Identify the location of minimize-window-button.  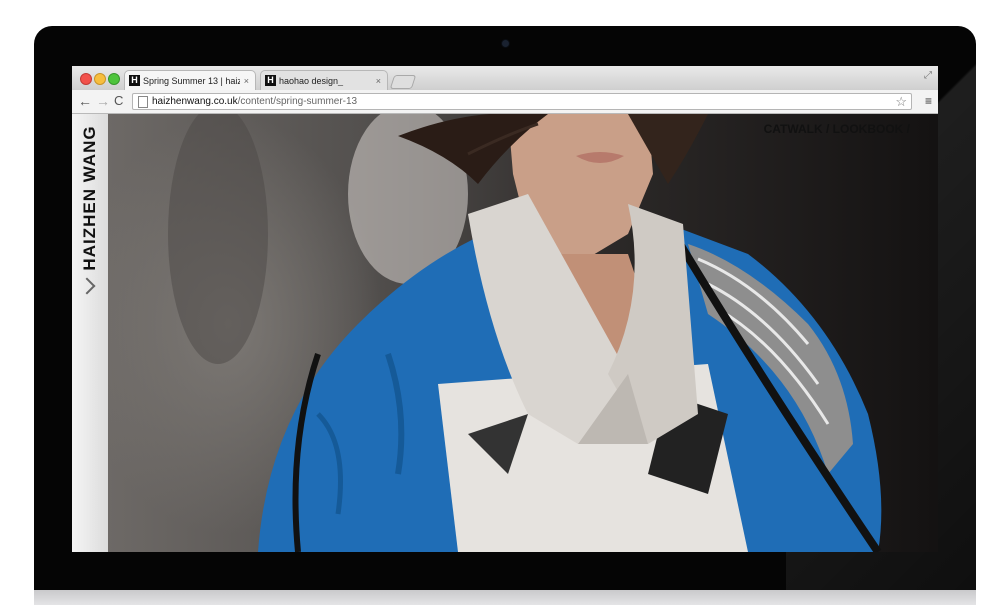
(100, 79).